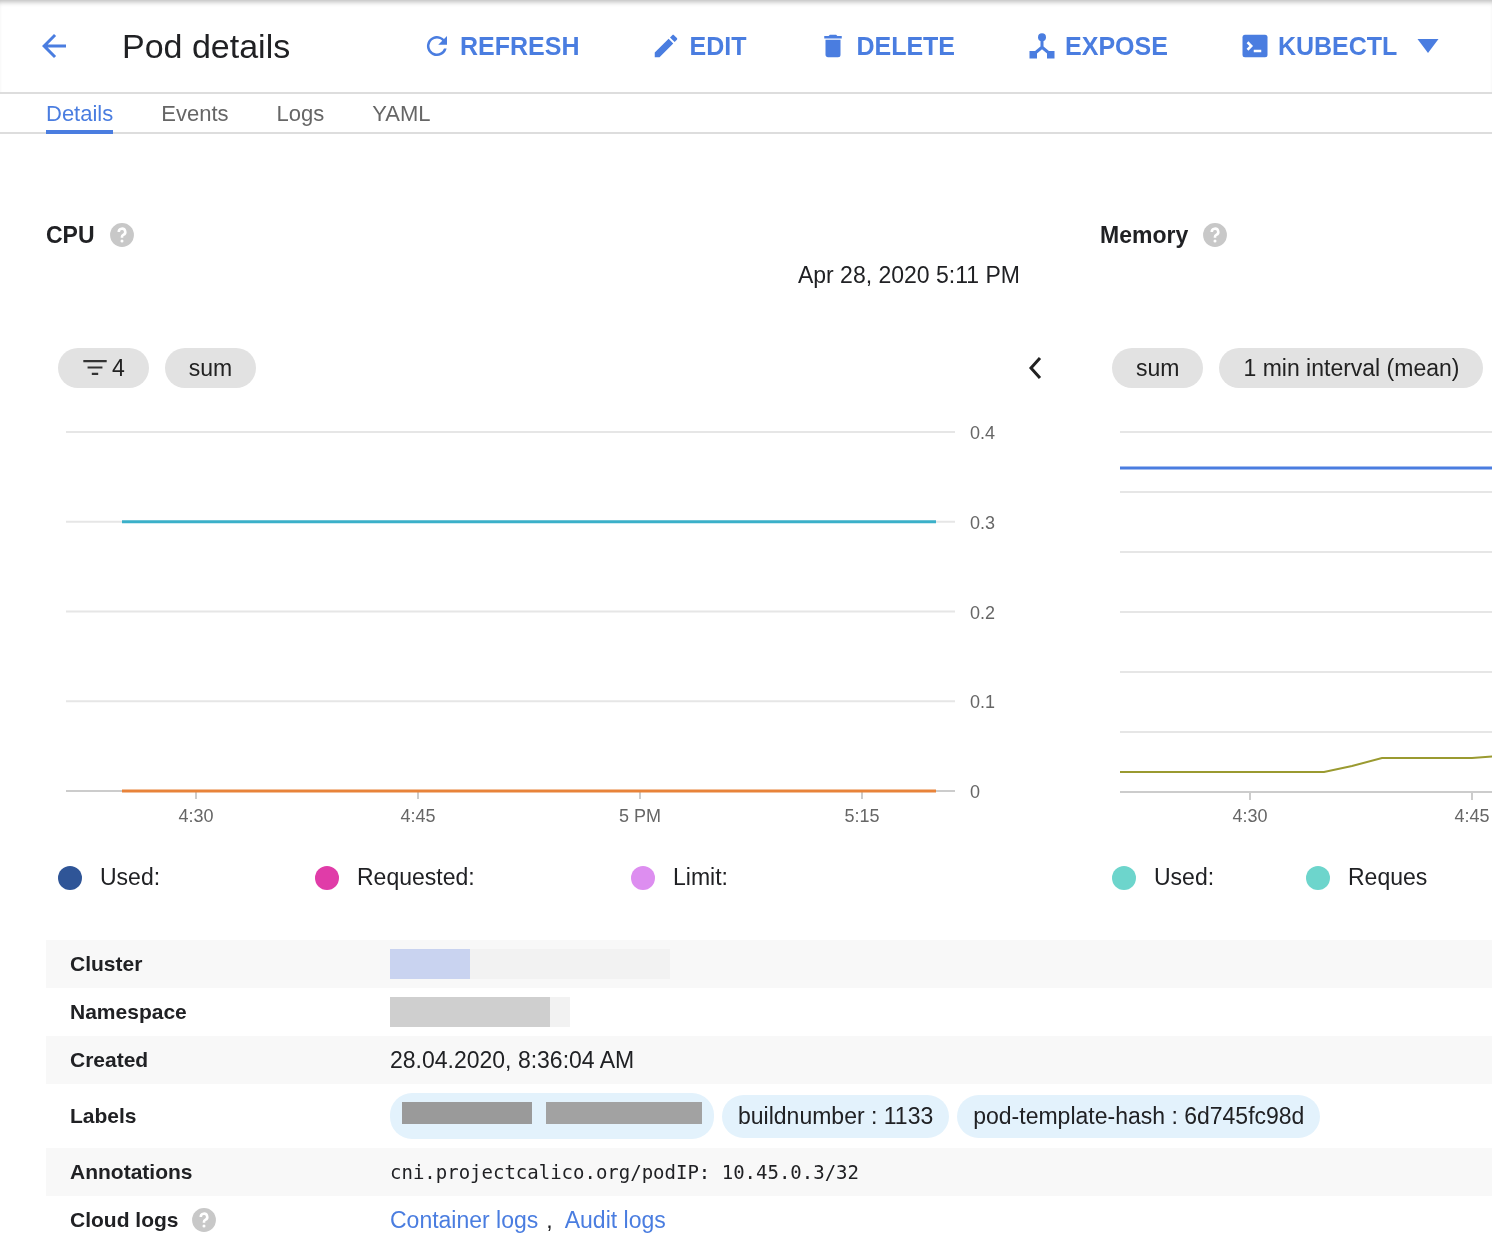 This screenshot has width=1492, height=1240. Describe the element at coordinates (1097, 46) in the screenshot. I see `toolbar-button: EXPOSE` at that location.